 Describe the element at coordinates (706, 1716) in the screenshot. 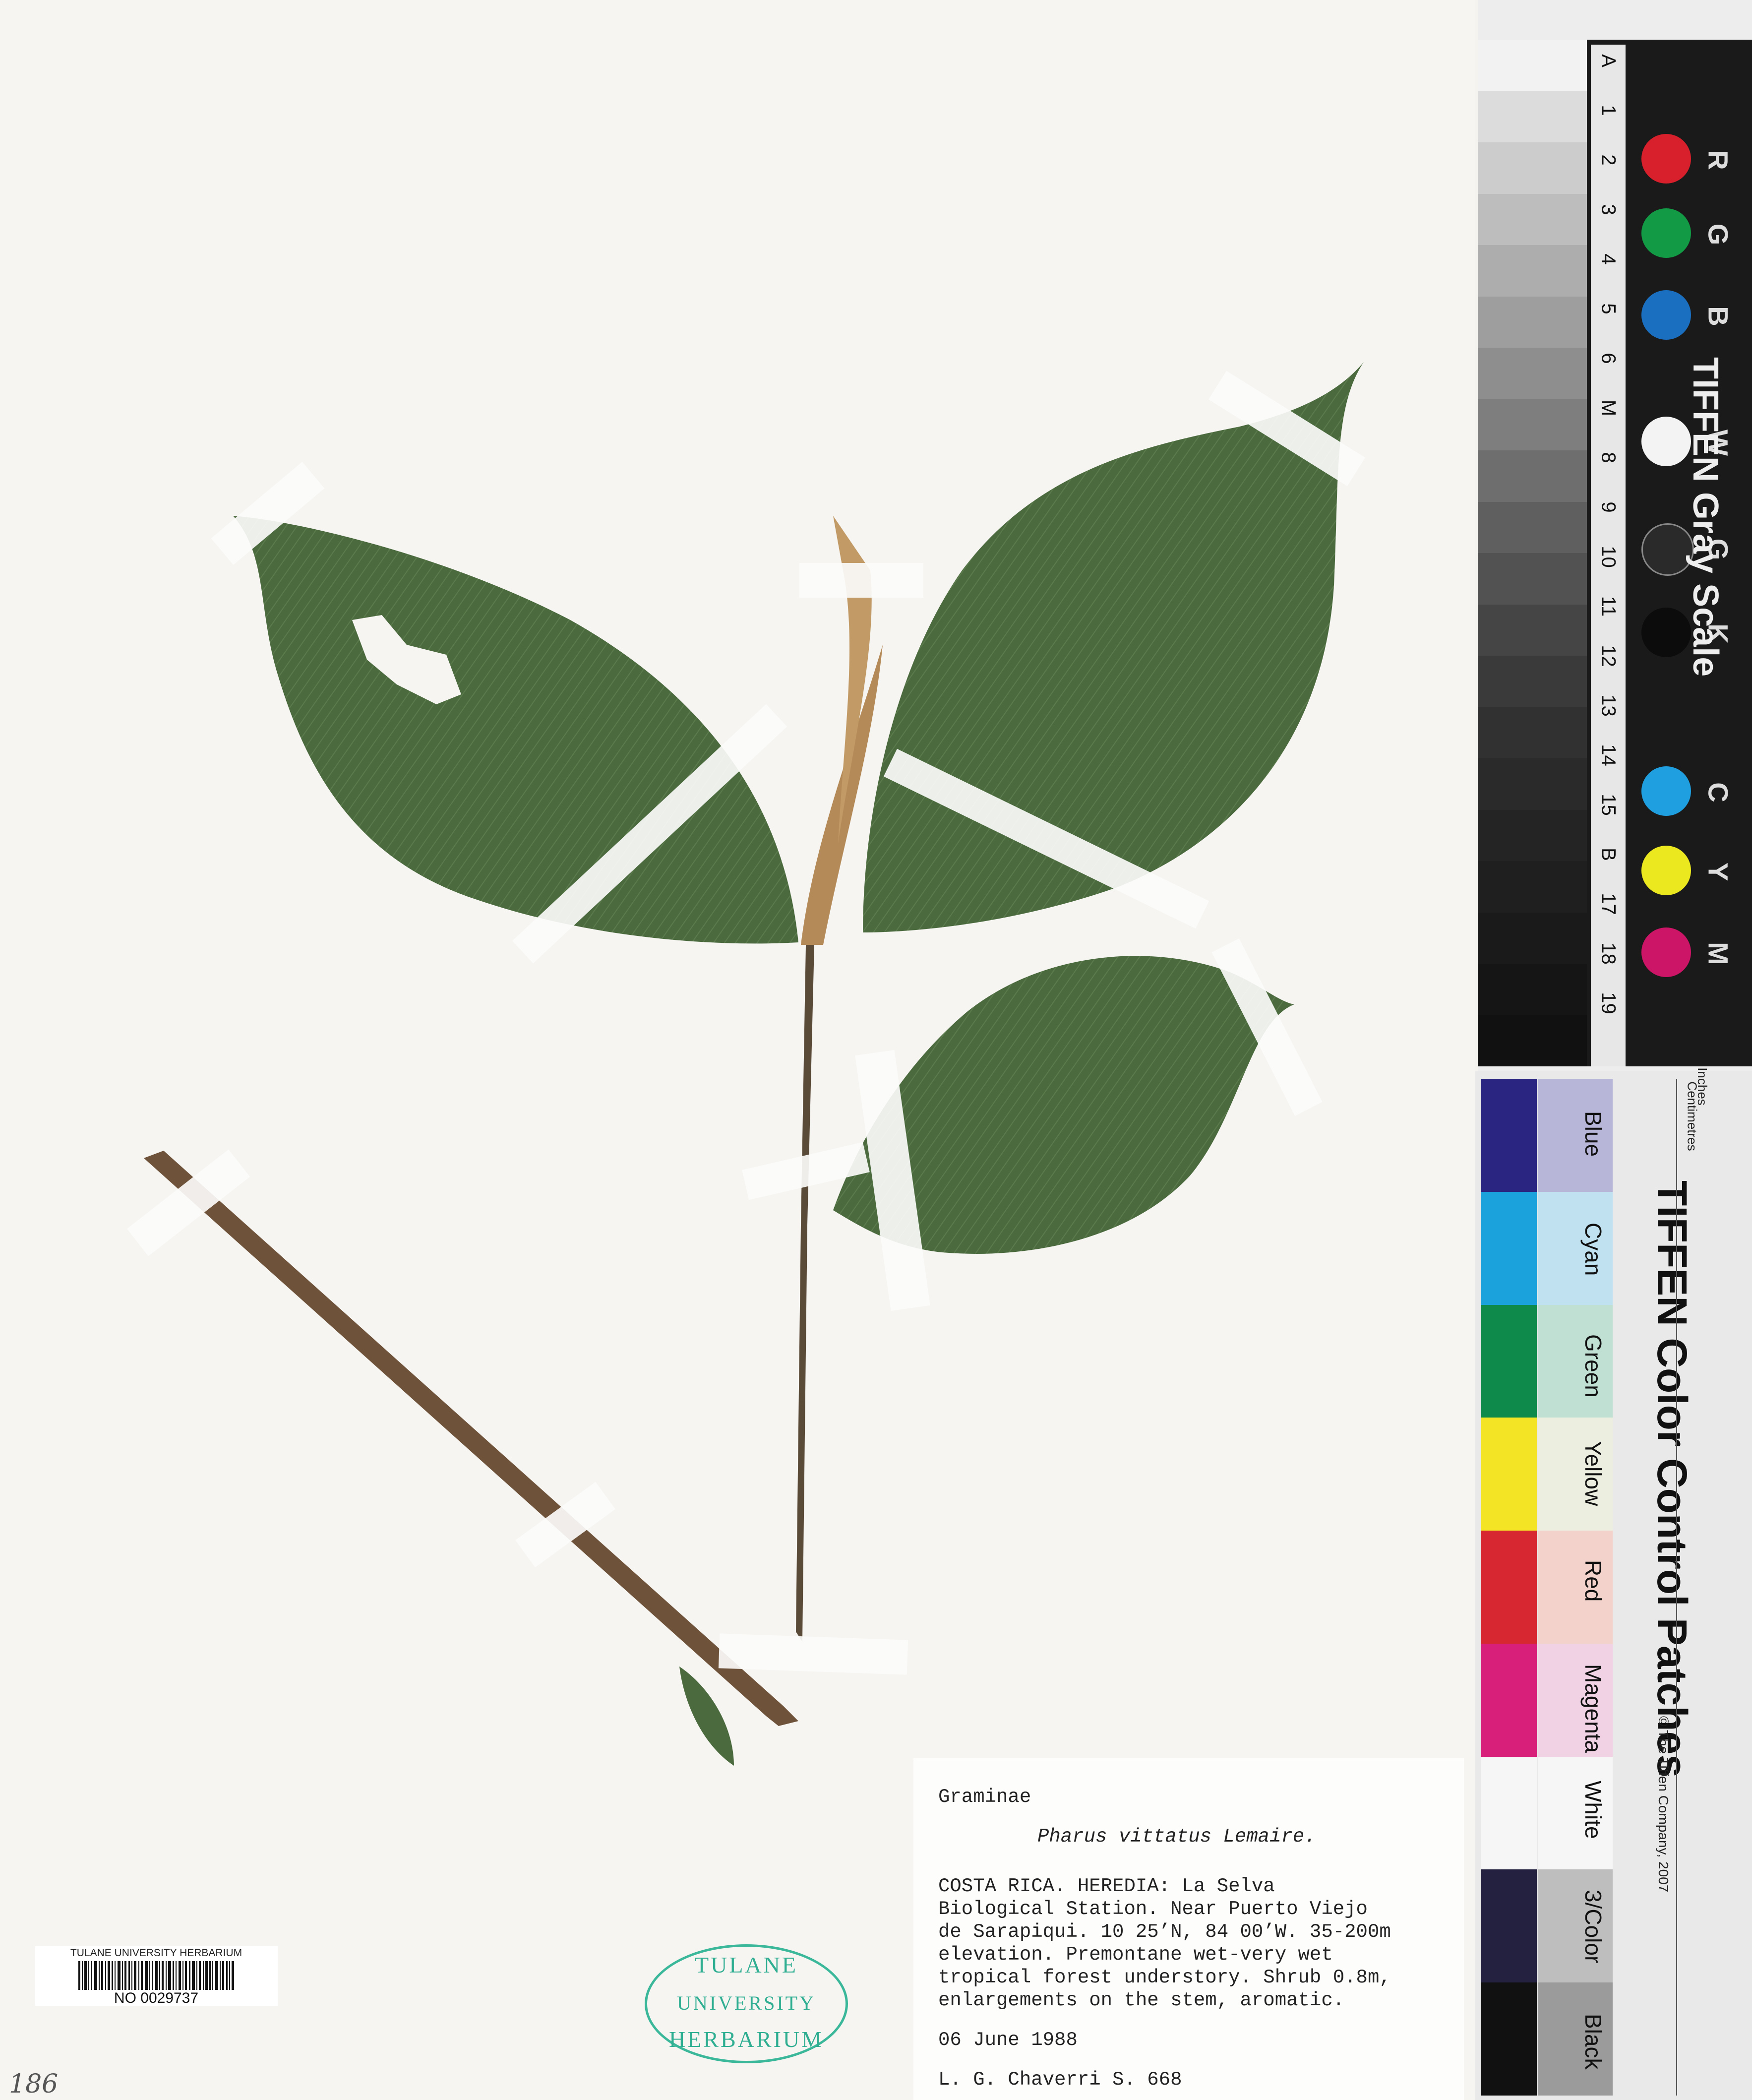

I see `lower-branch-leaf` at that location.